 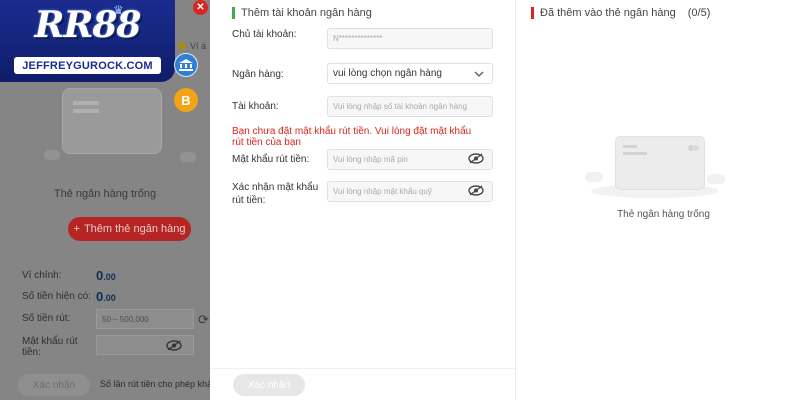 What do you see at coordinates (362, 368) in the screenshot?
I see `modal-footer-divider` at bounding box center [362, 368].